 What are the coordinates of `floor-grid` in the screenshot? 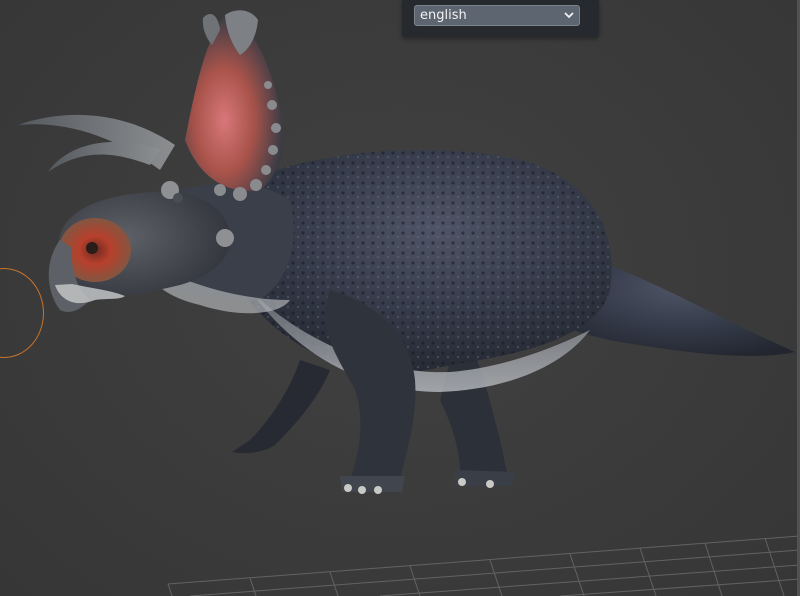 It's located at (483, 565).